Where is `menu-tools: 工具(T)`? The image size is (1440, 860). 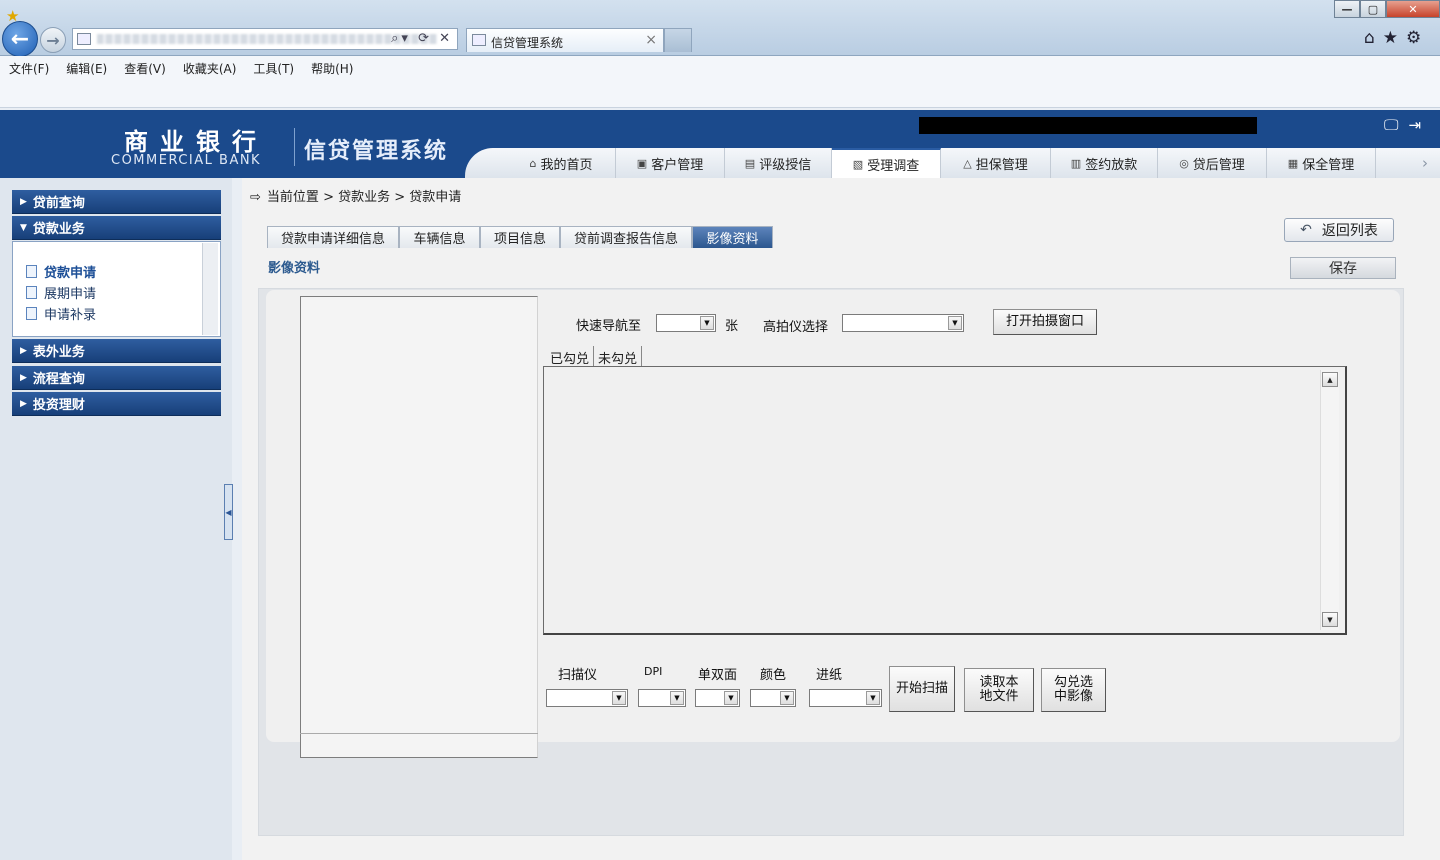 menu-tools: 工具(T) is located at coordinates (273, 66).